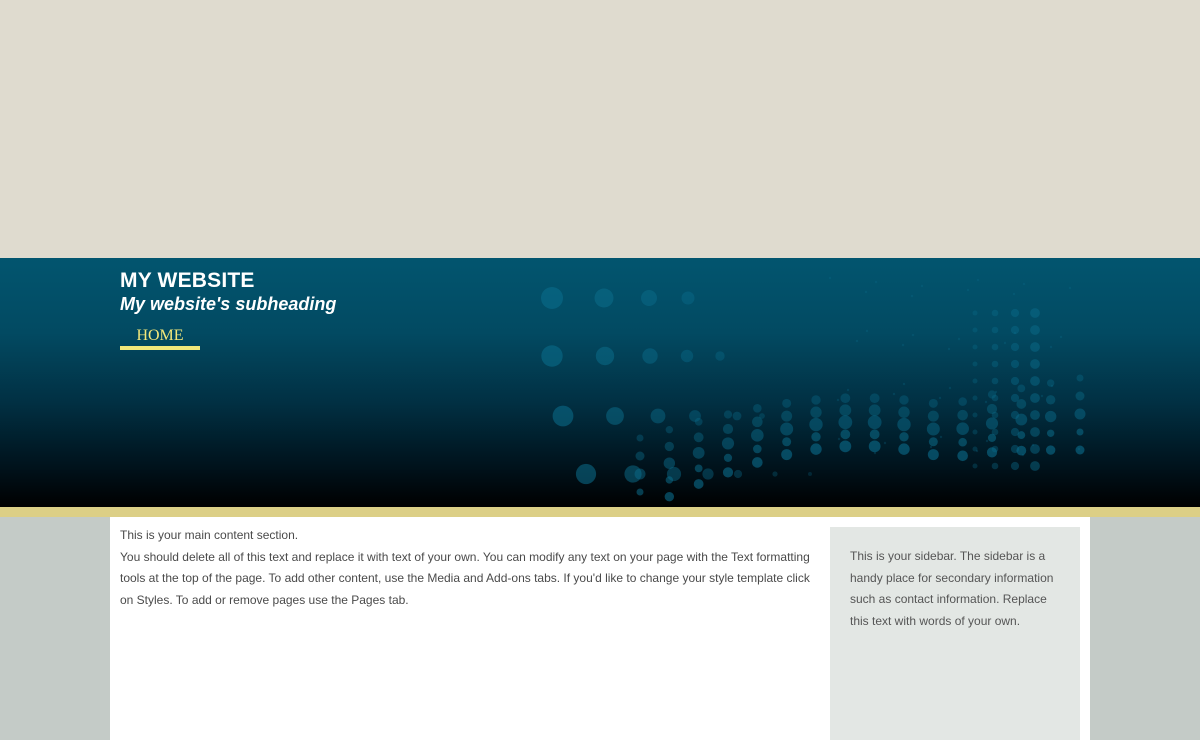 This screenshot has height=740, width=1200. Describe the element at coordinates (160, 338) in the screenshot. I see `nav-item-home: HOME` at that location.